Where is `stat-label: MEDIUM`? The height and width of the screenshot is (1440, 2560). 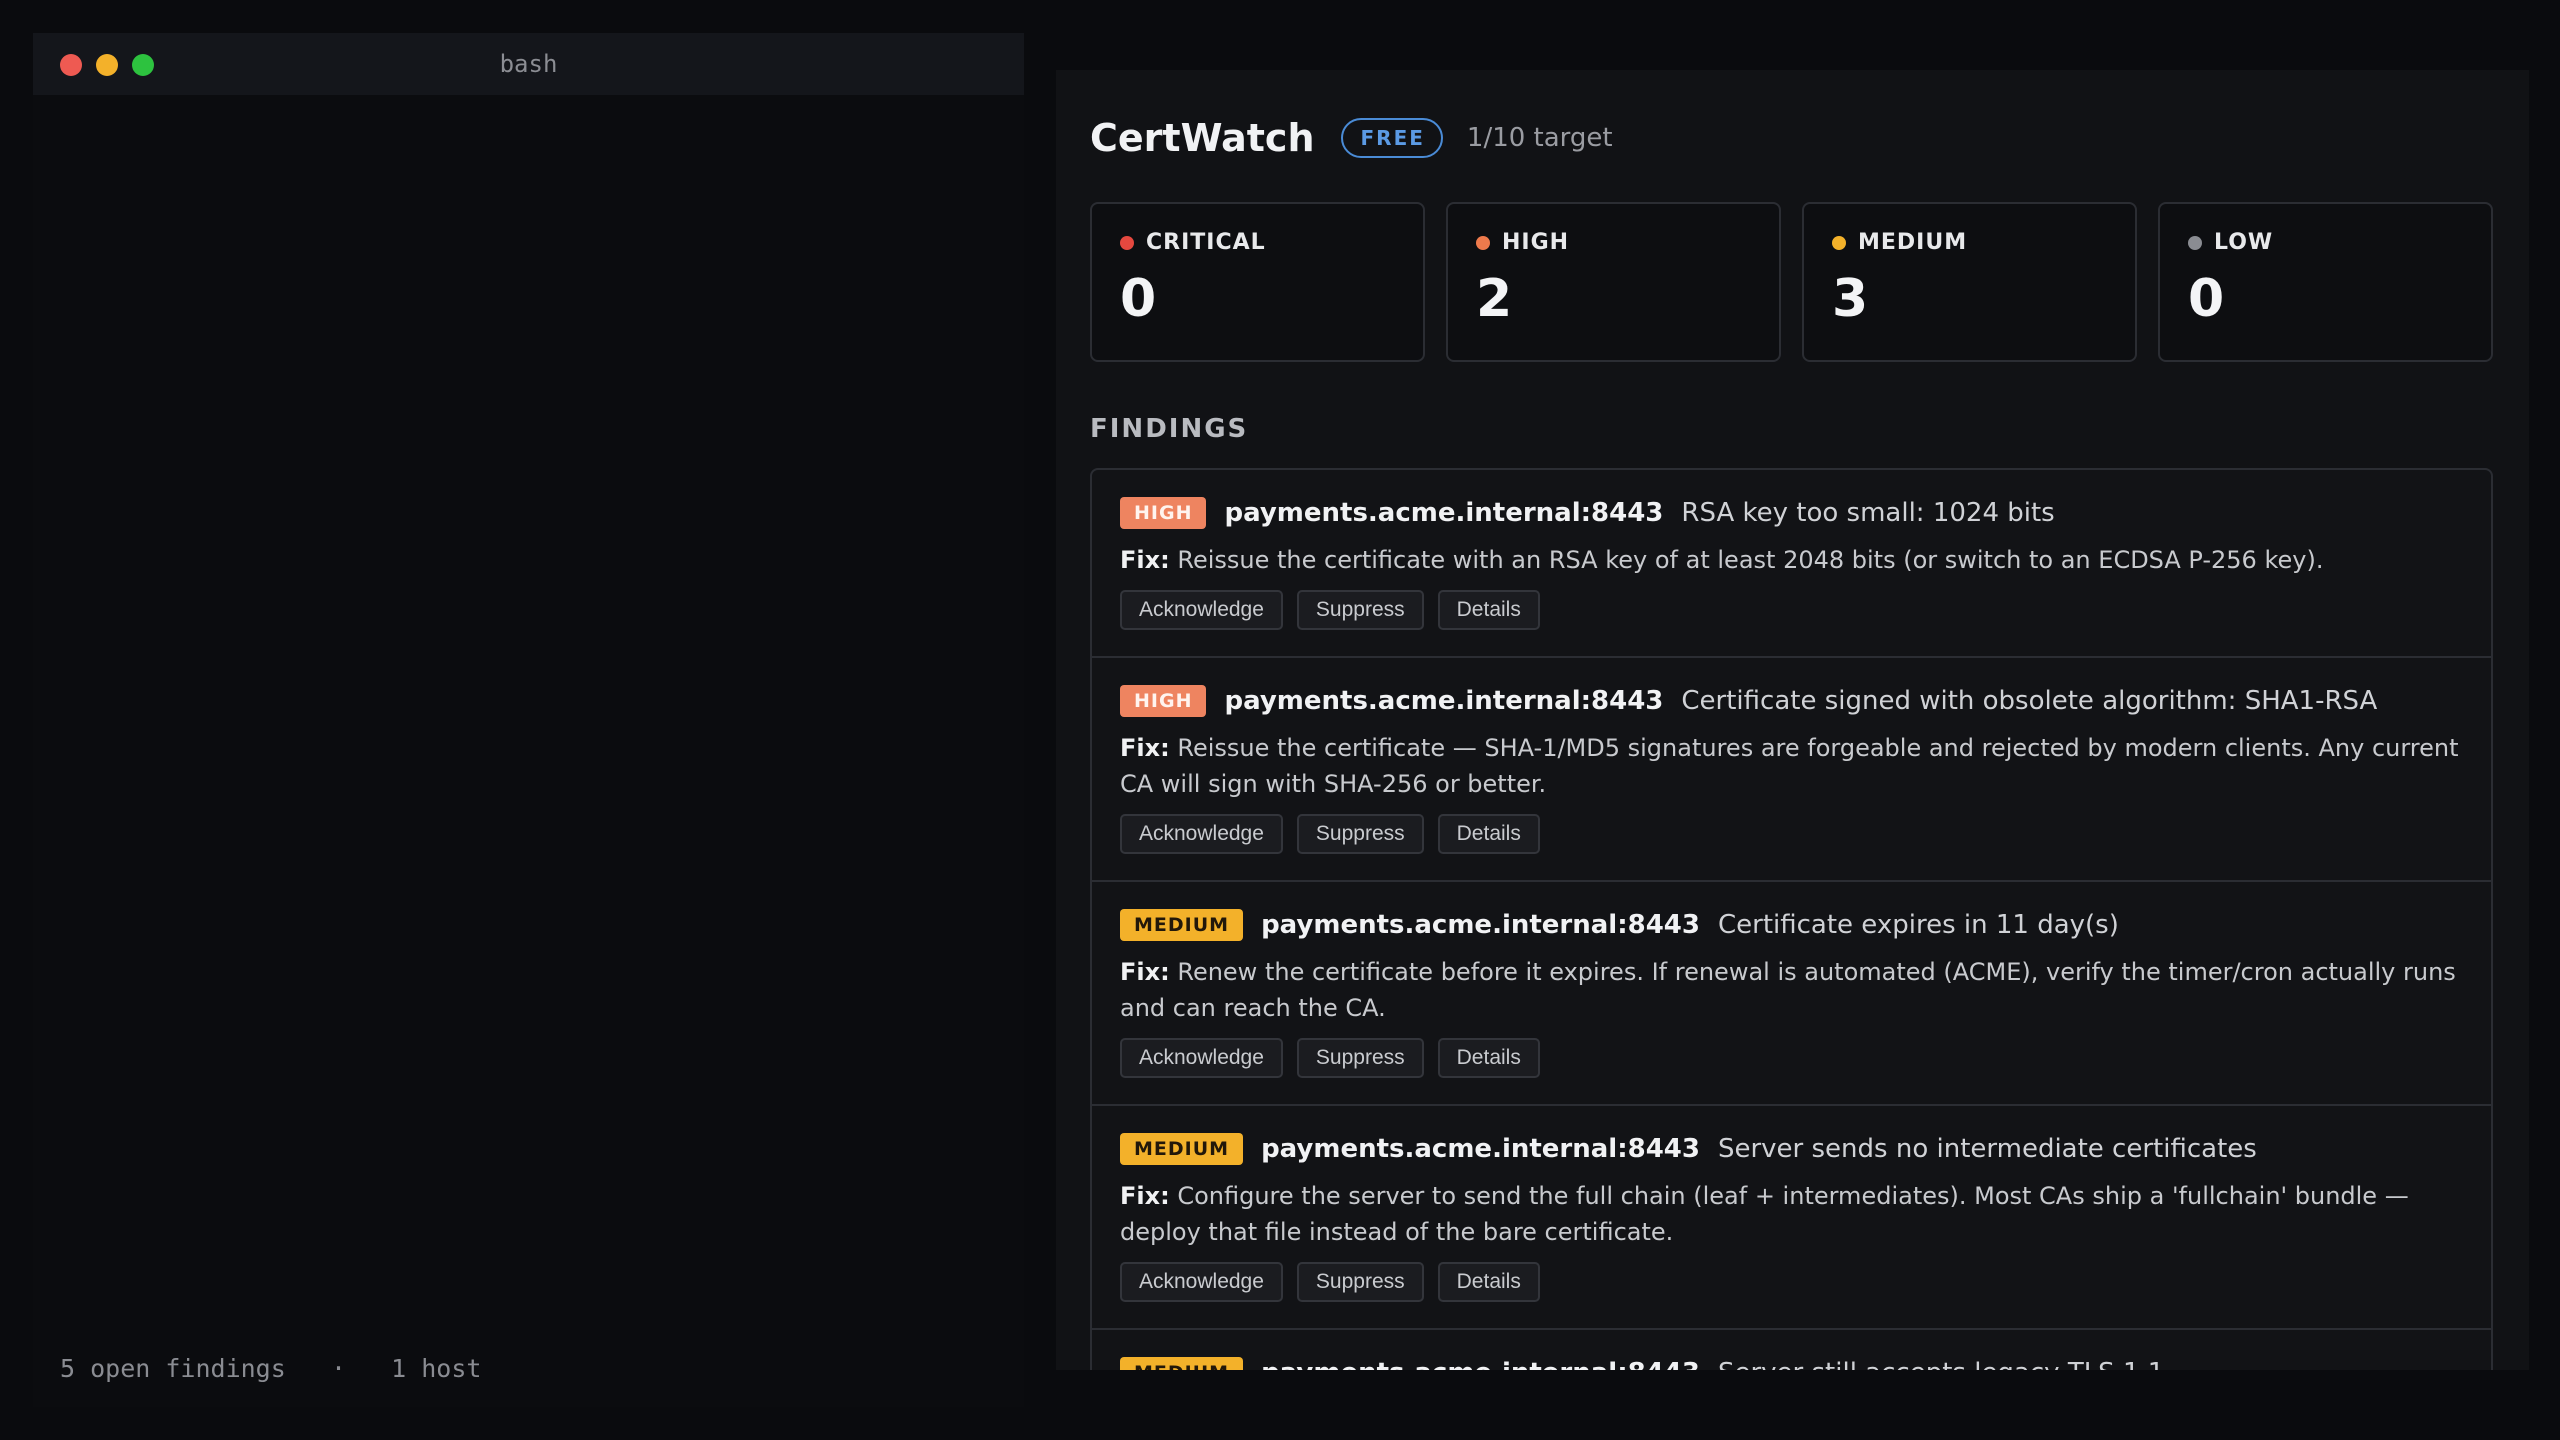 stat-label: MEDIUM is located at coordinates (1983, 242).